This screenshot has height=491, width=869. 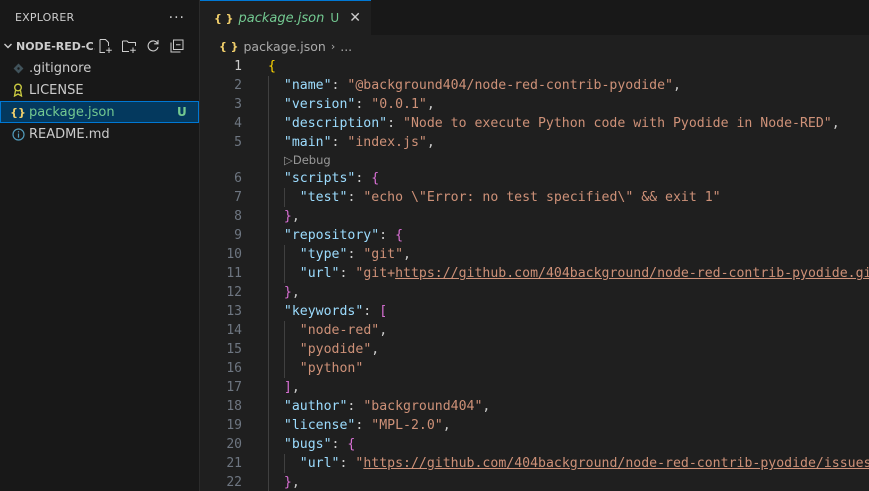 I want to click on code-line: 12},, so click(x=534, y=292).